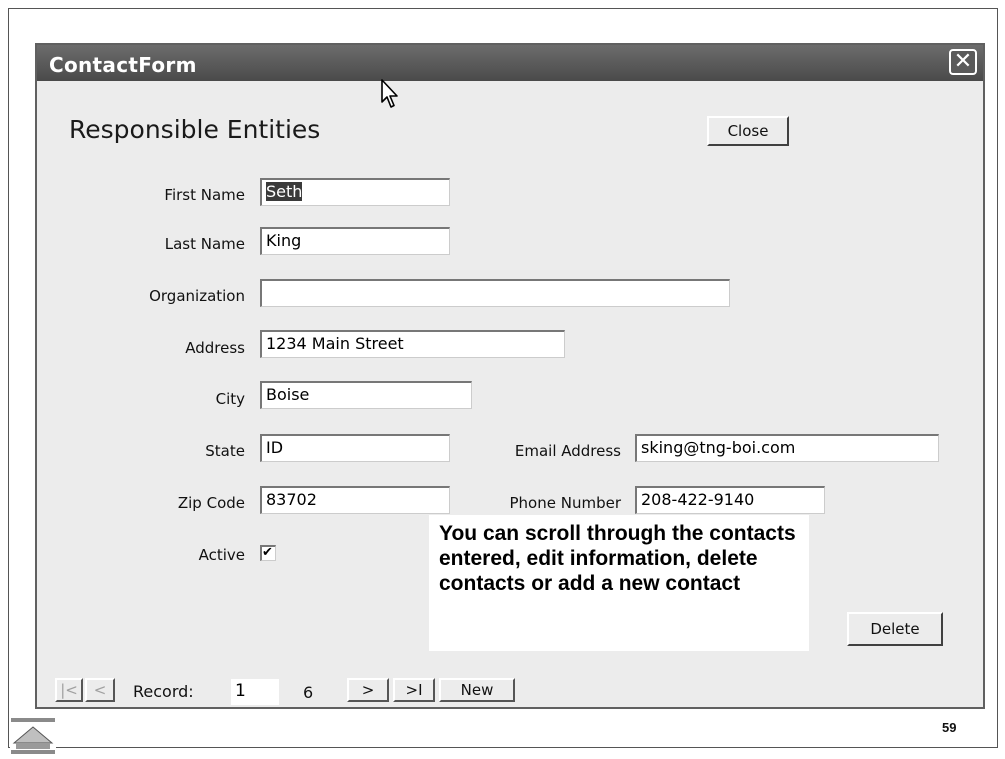 The height and width of the screenshot is (759, 1005). I want to click on phone-label: Phone Number, so click(565, 503).